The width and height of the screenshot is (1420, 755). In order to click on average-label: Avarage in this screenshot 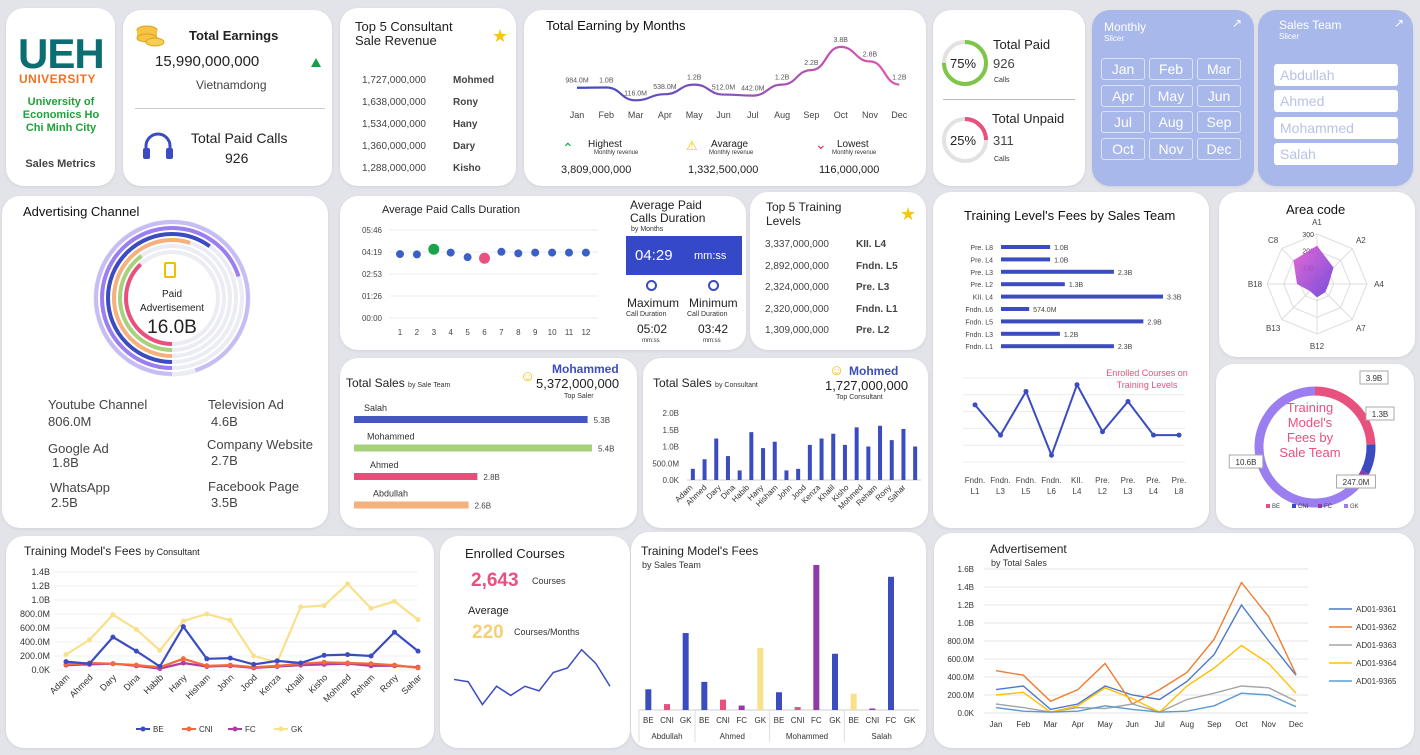, I will do `click(730, 144)`.